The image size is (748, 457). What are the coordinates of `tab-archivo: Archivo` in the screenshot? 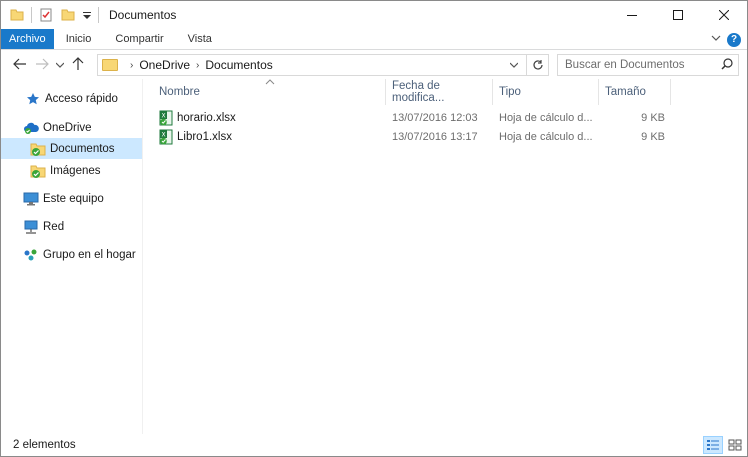 It's located at (27, 39).